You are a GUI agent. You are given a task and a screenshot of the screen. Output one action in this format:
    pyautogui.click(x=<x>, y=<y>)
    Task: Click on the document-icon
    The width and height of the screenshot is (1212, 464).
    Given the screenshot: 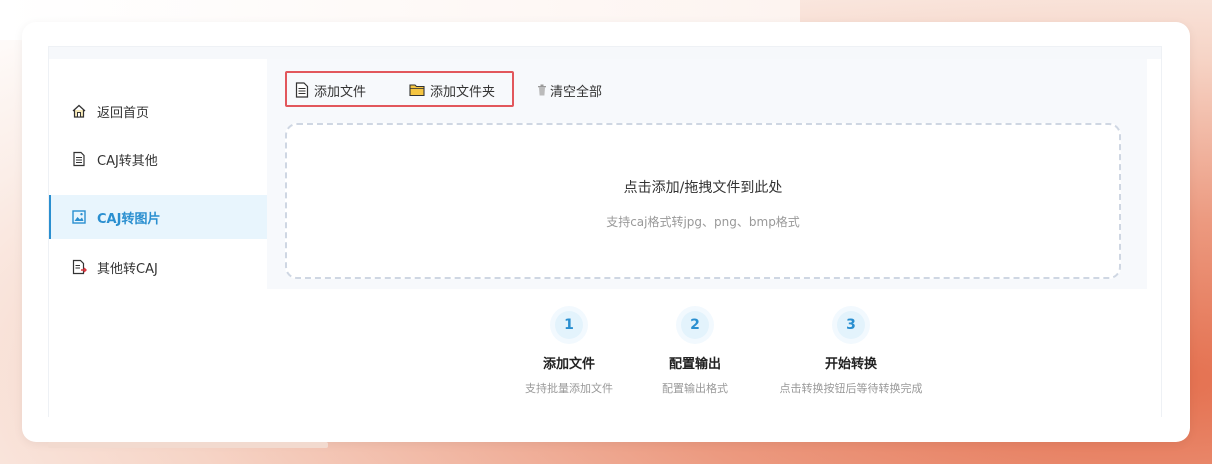 What is the action you would take?
    pyautogui.click(x=79, y=159)
    